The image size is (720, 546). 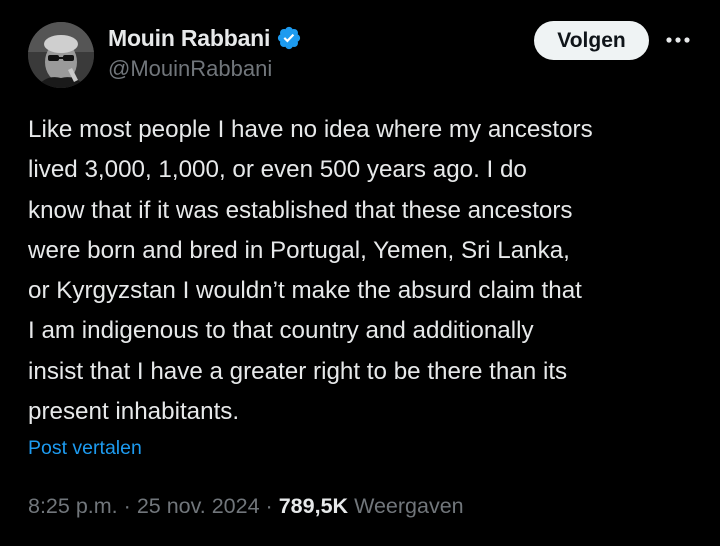 What do you see at coordinates (409, 506) in the screenshot?
I see `views-label: Weergaven` at bounding box center [409, 506].